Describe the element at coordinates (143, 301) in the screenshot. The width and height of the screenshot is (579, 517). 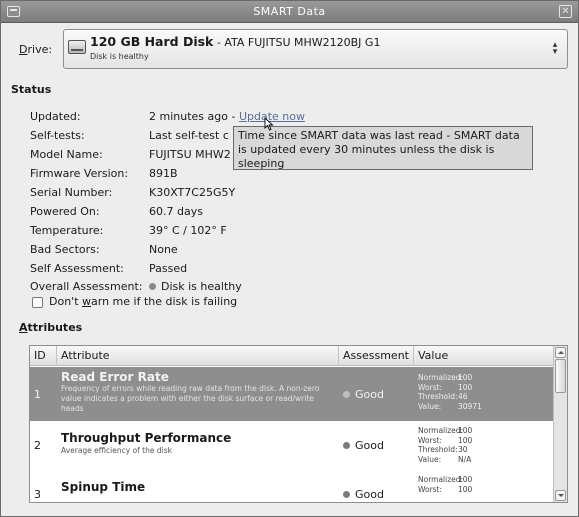
I see `warn-if-failing-label: Don't warn me if the disk is failing` at that location.